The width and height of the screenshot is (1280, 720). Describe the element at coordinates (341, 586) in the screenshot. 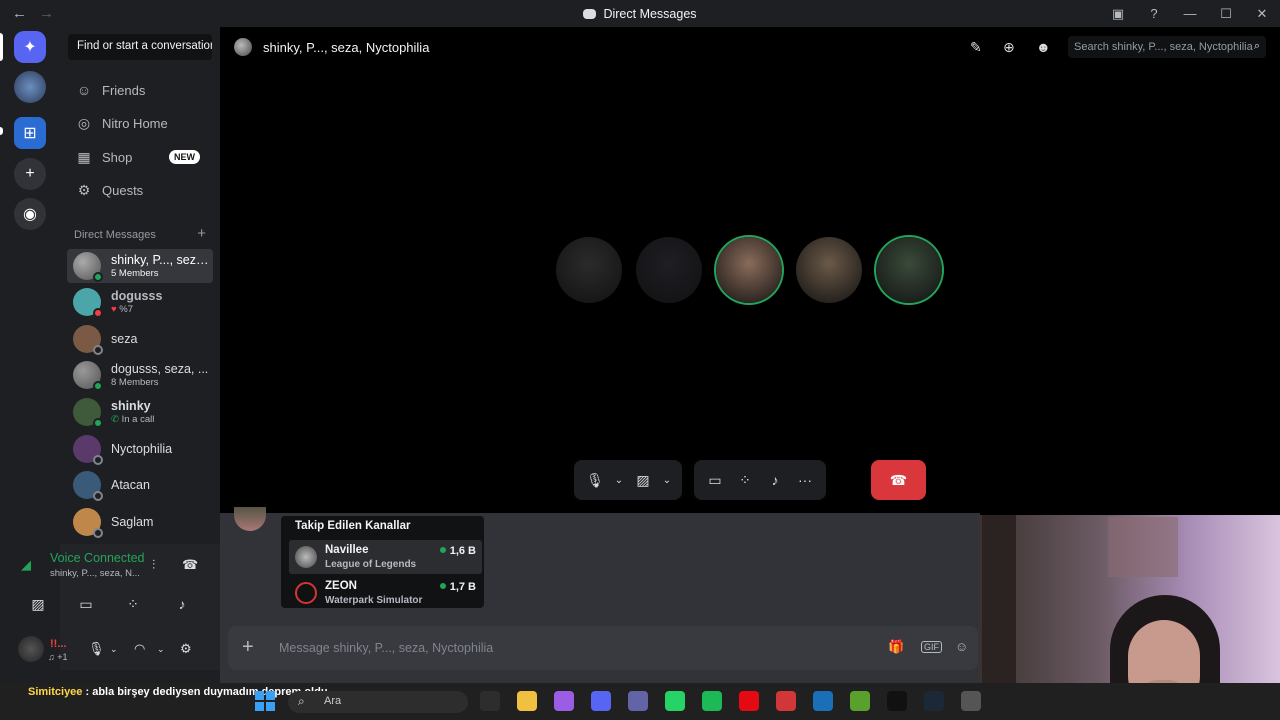

I see `channel-name: ZEON` at that location.